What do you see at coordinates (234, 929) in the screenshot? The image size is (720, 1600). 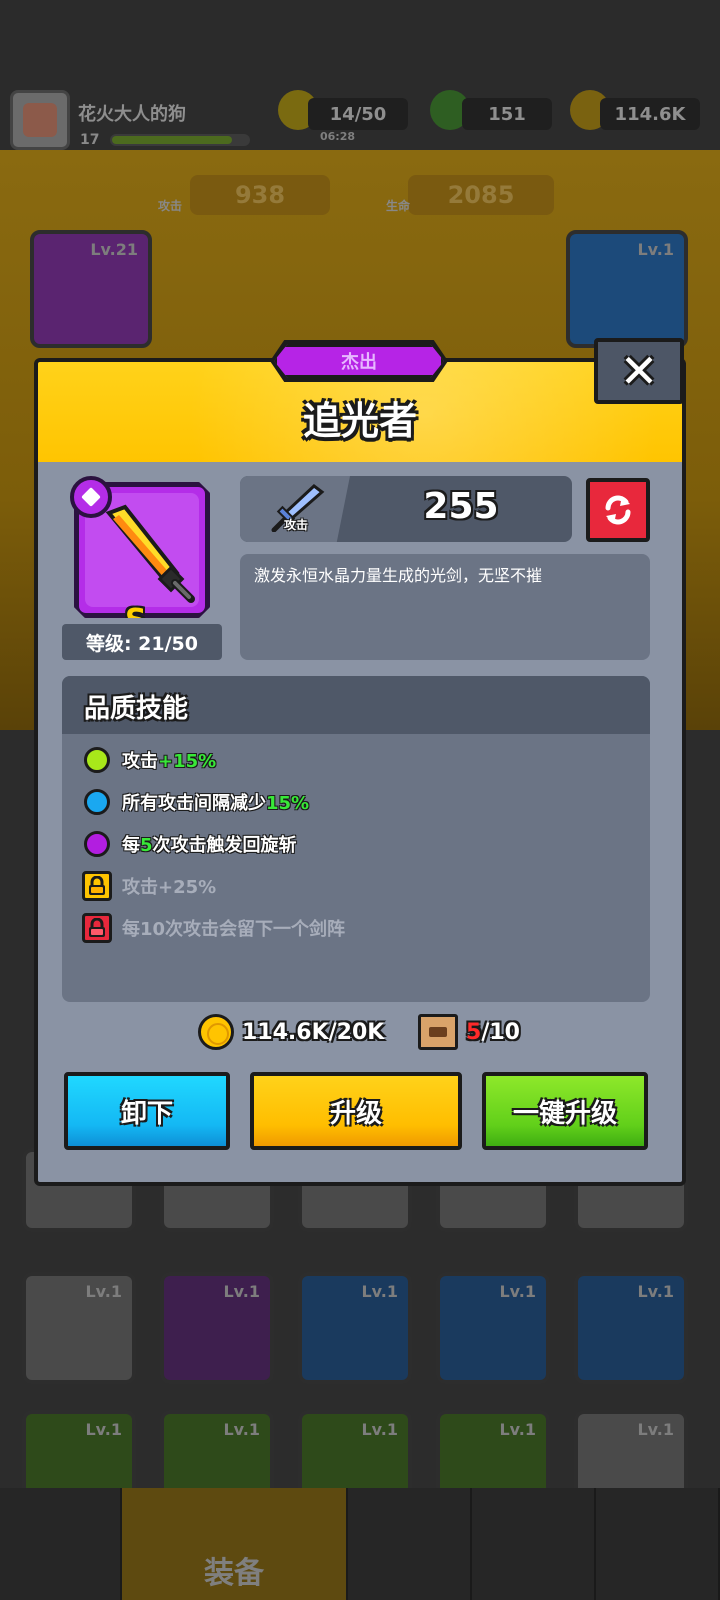 I see `skill-text: 每10次攻击会留下一个剑阵` at bounding box center [234, 929].